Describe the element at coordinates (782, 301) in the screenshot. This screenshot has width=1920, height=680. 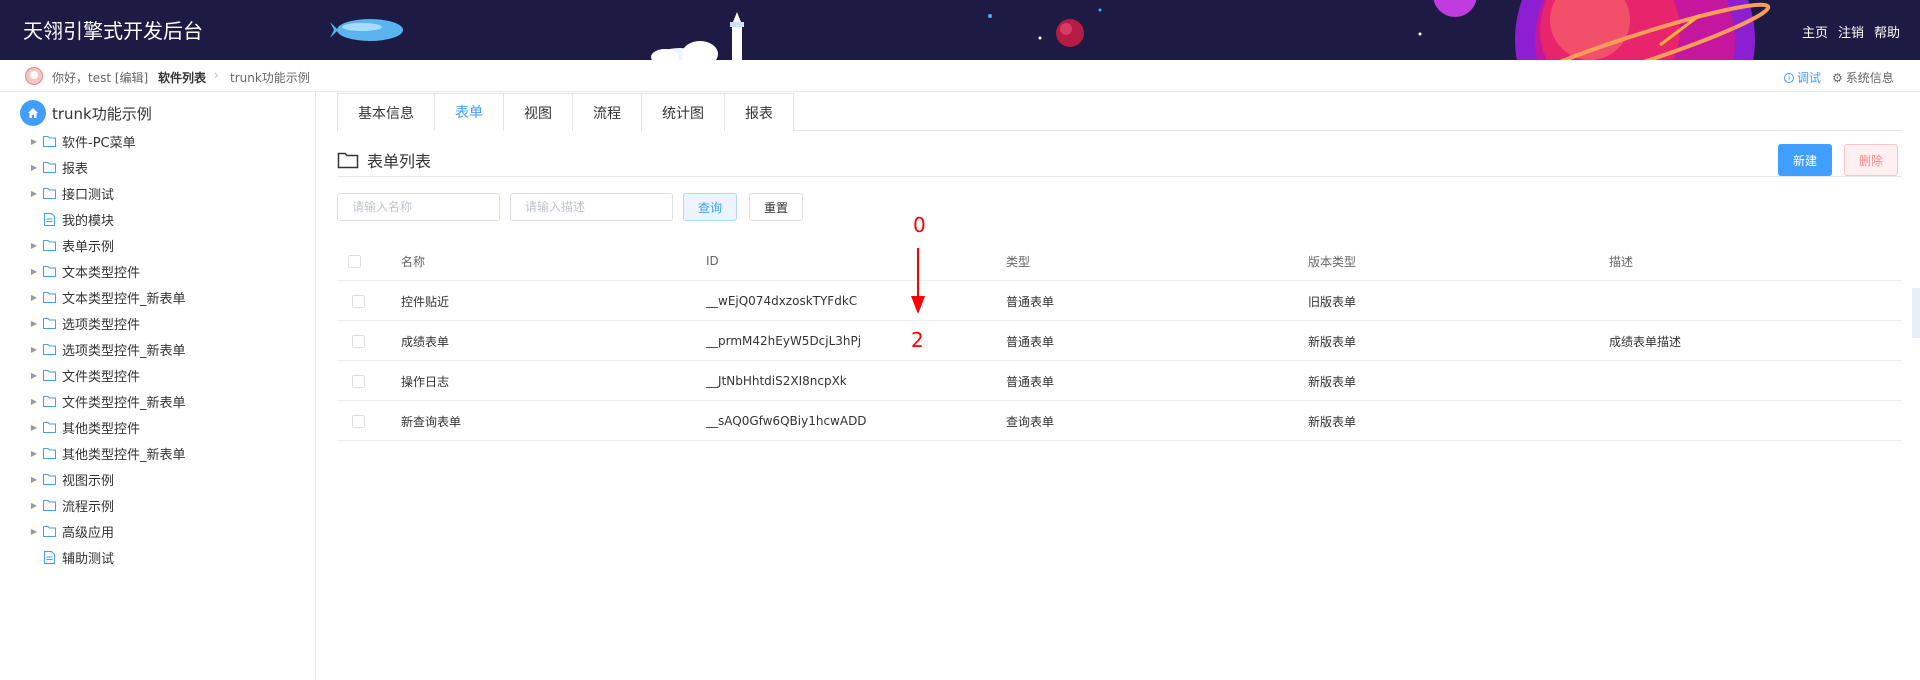
I see `cell-id: __wEjQ074dxzoskTYFdkC` at that location.